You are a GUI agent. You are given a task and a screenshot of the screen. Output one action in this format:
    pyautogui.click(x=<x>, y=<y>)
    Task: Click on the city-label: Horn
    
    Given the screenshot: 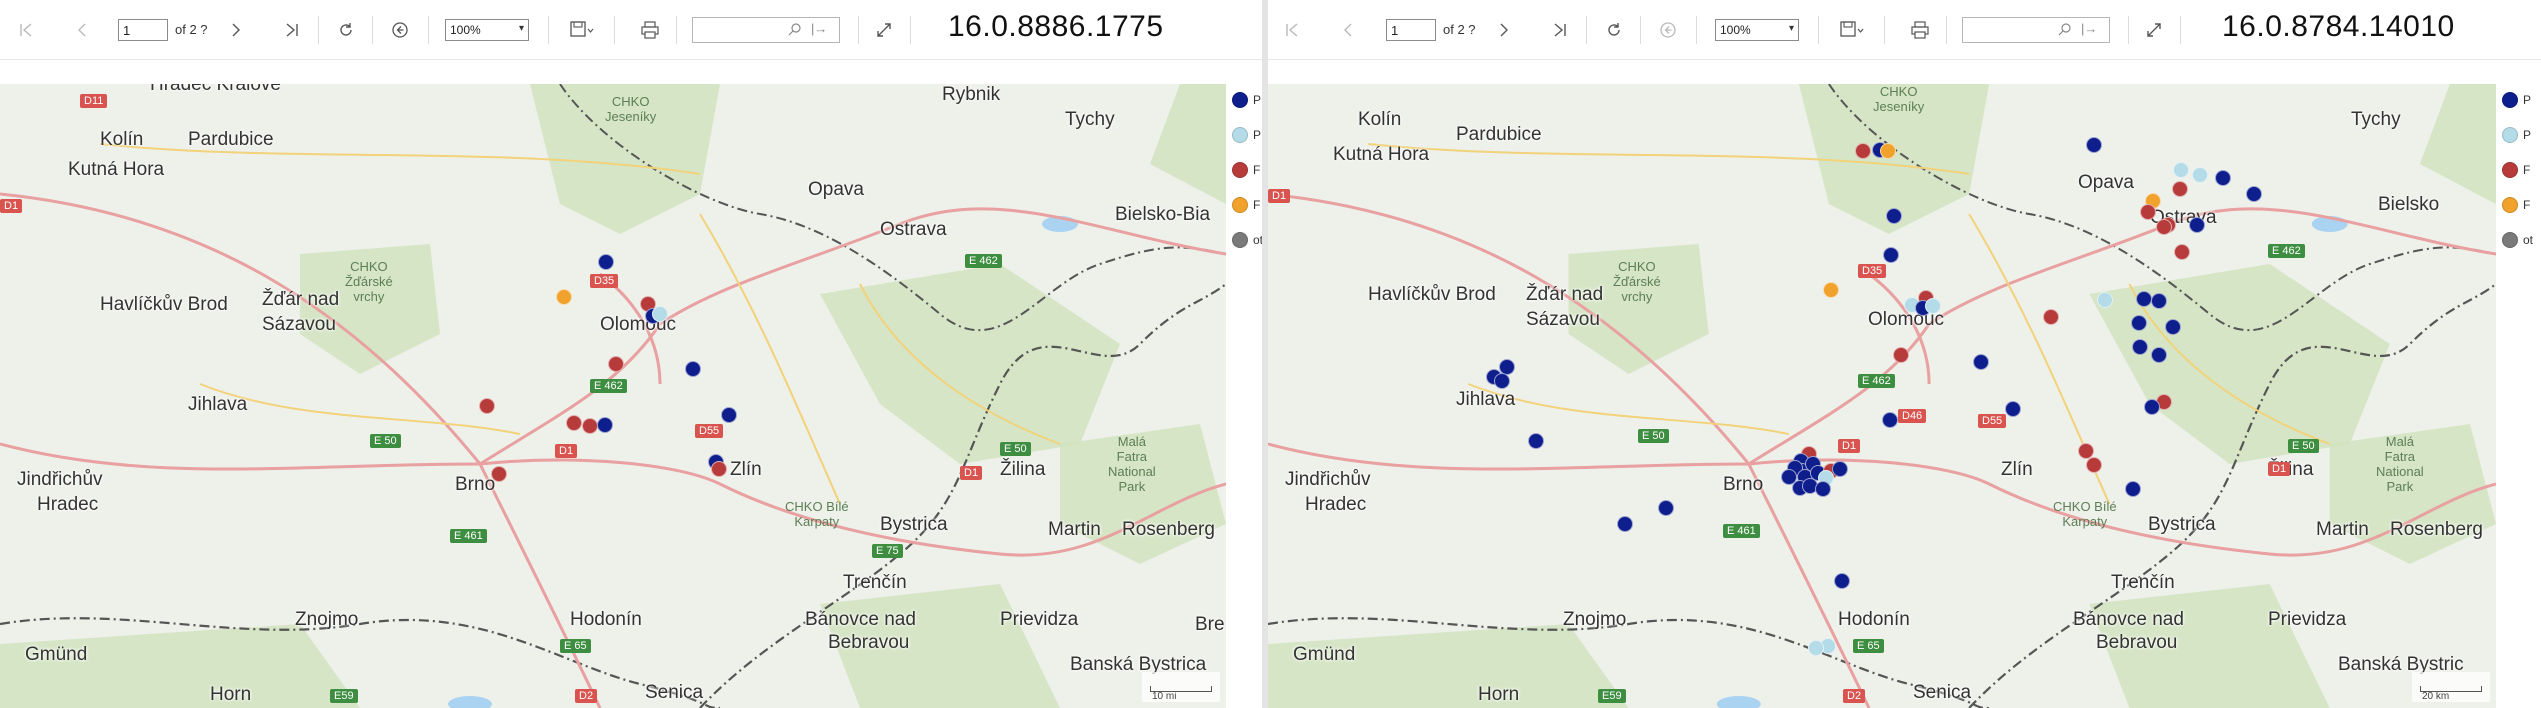 What is the action you would take?
    pyautogui.click(x=231, y=694)
    